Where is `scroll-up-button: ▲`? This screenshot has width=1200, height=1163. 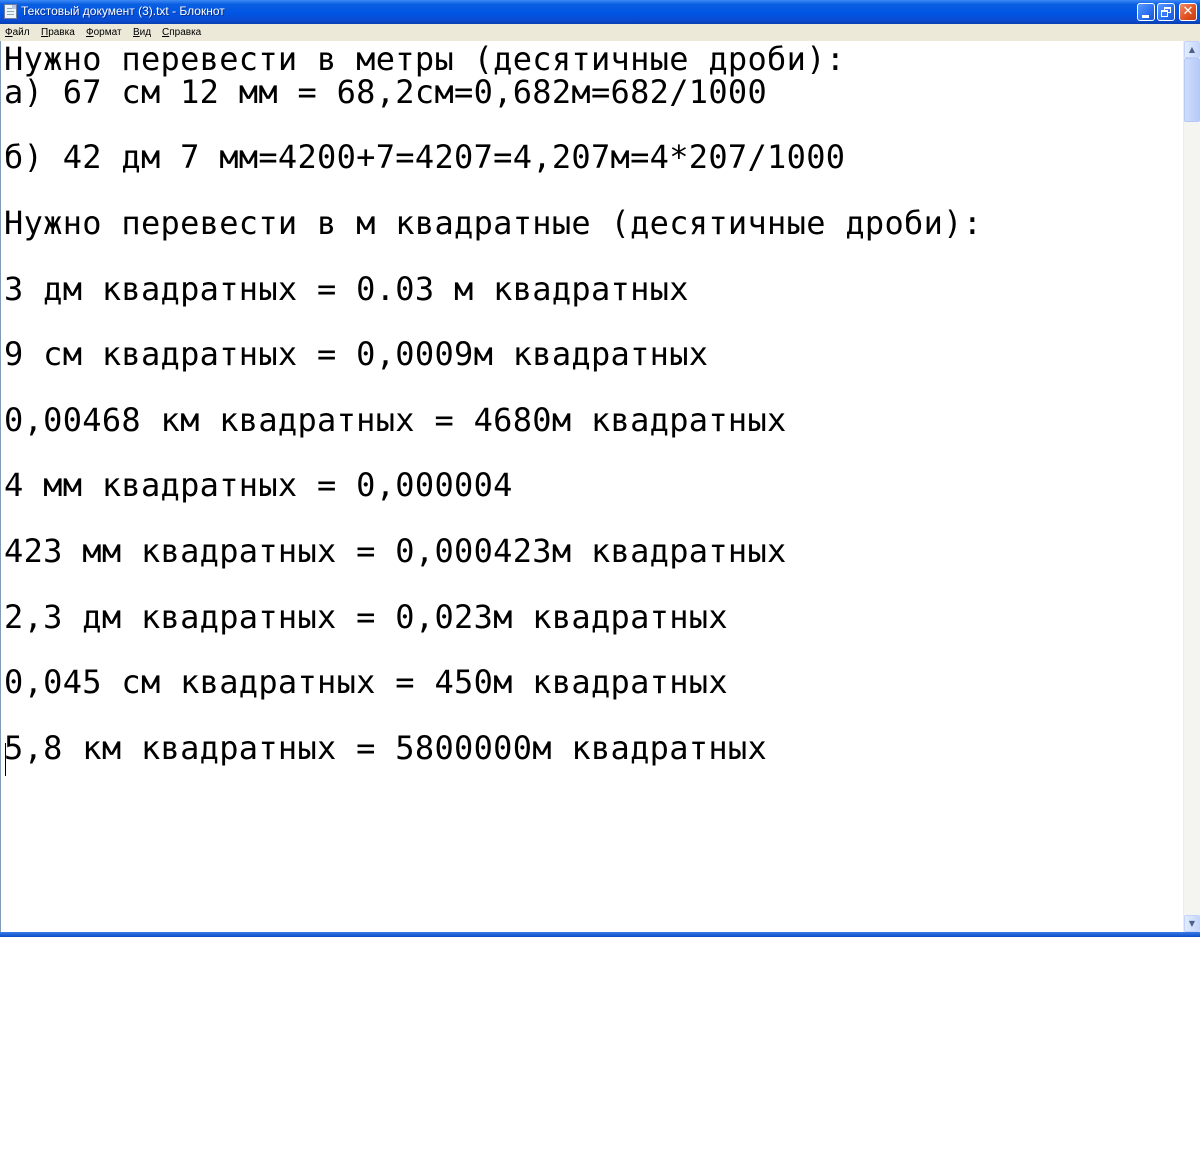
scroll-up-button: ▲ is located at coordinates (1192, 49).